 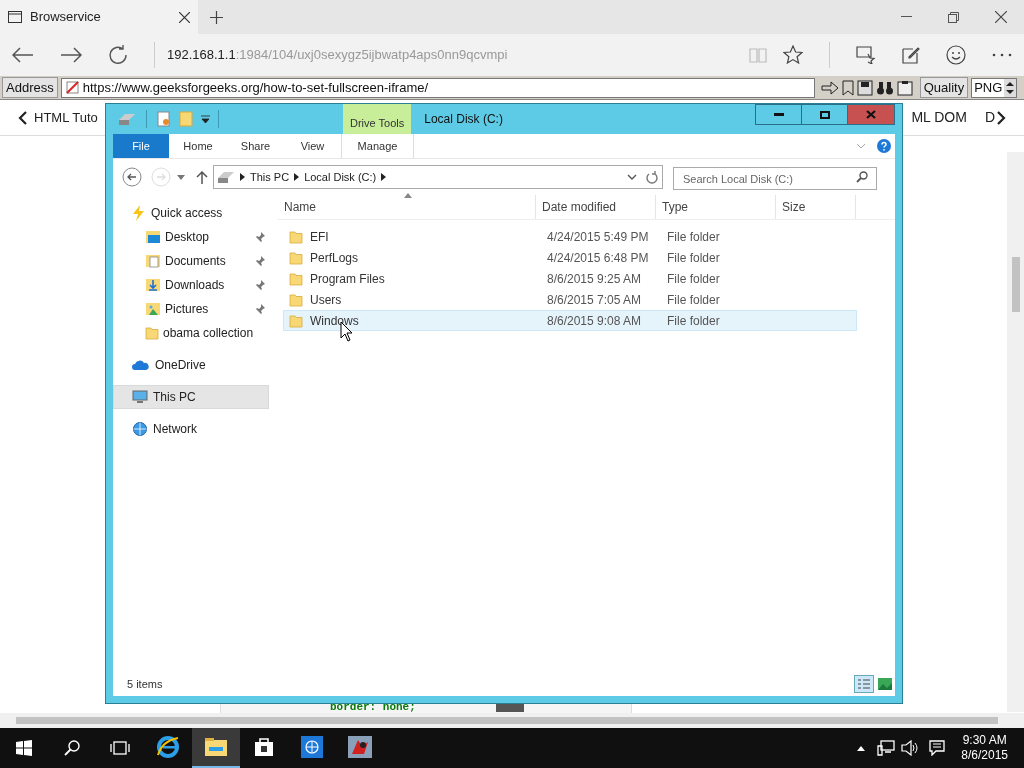 What do you see at coordinates (984, 755) in the screenshot?
I see `clock-date: 8/6/2015` at bounding box center [984, 755].